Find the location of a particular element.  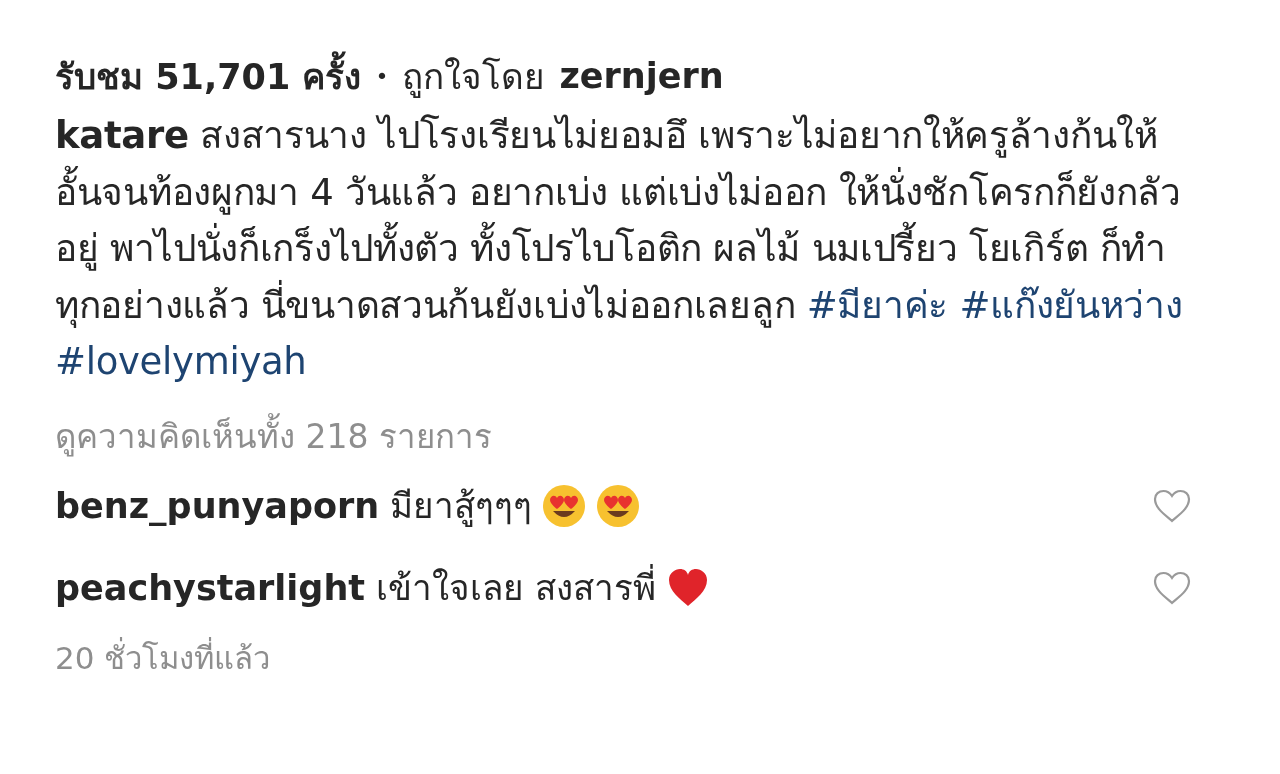

comment-text: benz_punyaporn มียาสู้ๆๆๆ is located at coordinates (294, 507).